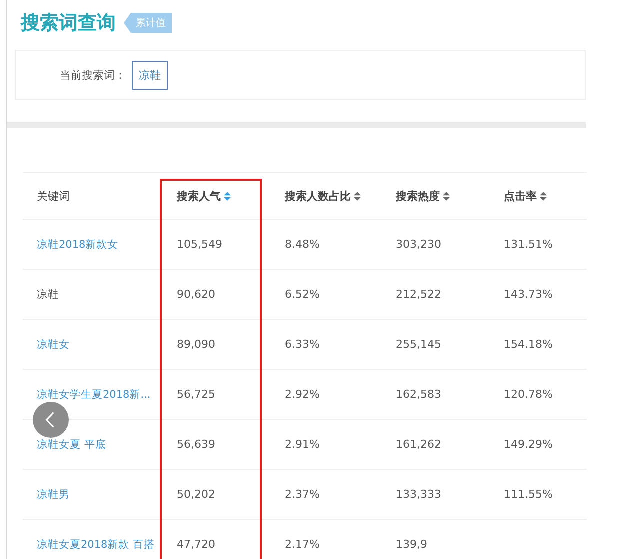 The width and height of the screenshot is (620, 559). What do you see at coordinates (418, 244) in the screenshot?
I see `table-cell-text: 303,230` at bounding box center [418, 244].